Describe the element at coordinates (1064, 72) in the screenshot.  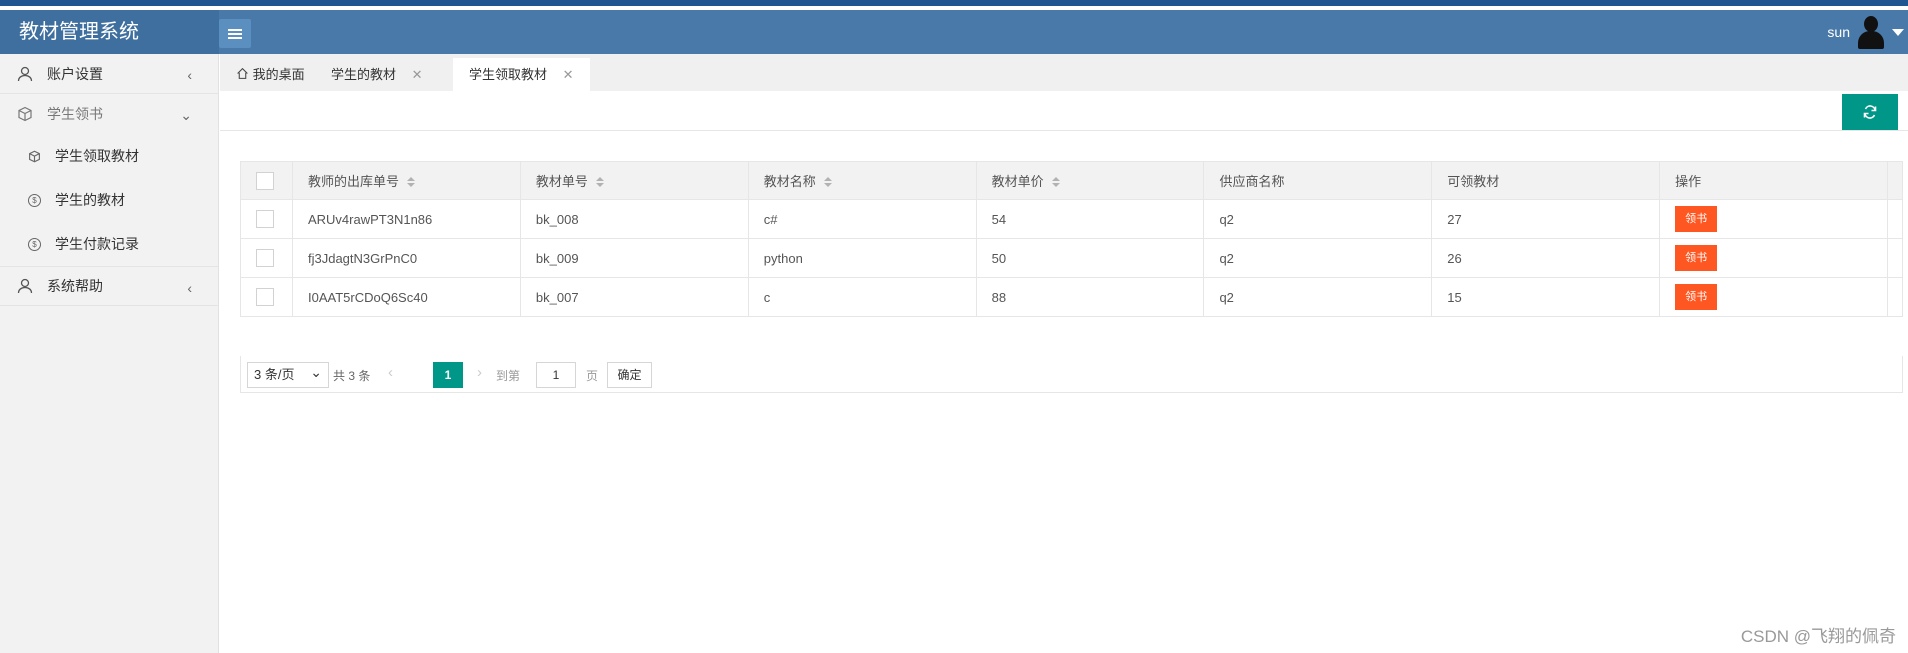
I see `tab-bar: 我的桌面 学生的教材 ✕ 学生领取教材 ✕` at that location.